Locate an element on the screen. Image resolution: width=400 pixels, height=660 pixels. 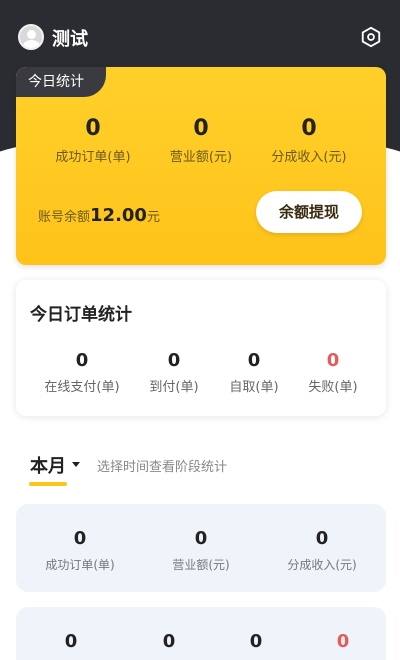
order-stat-label: 到付(单) is located at coordinates (174, 387).